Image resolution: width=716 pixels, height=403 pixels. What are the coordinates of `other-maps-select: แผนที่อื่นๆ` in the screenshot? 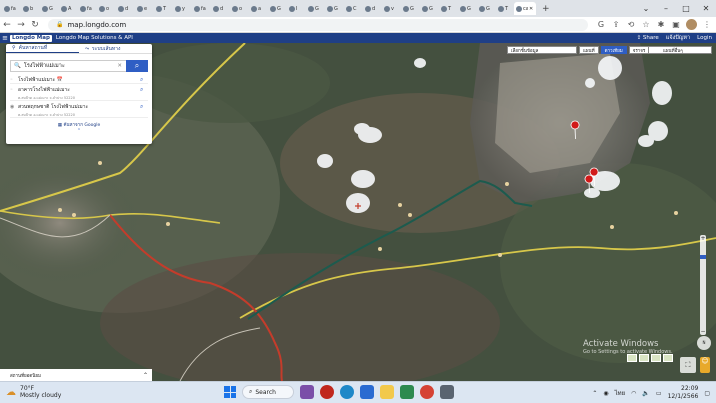 It's located at (680, 50).